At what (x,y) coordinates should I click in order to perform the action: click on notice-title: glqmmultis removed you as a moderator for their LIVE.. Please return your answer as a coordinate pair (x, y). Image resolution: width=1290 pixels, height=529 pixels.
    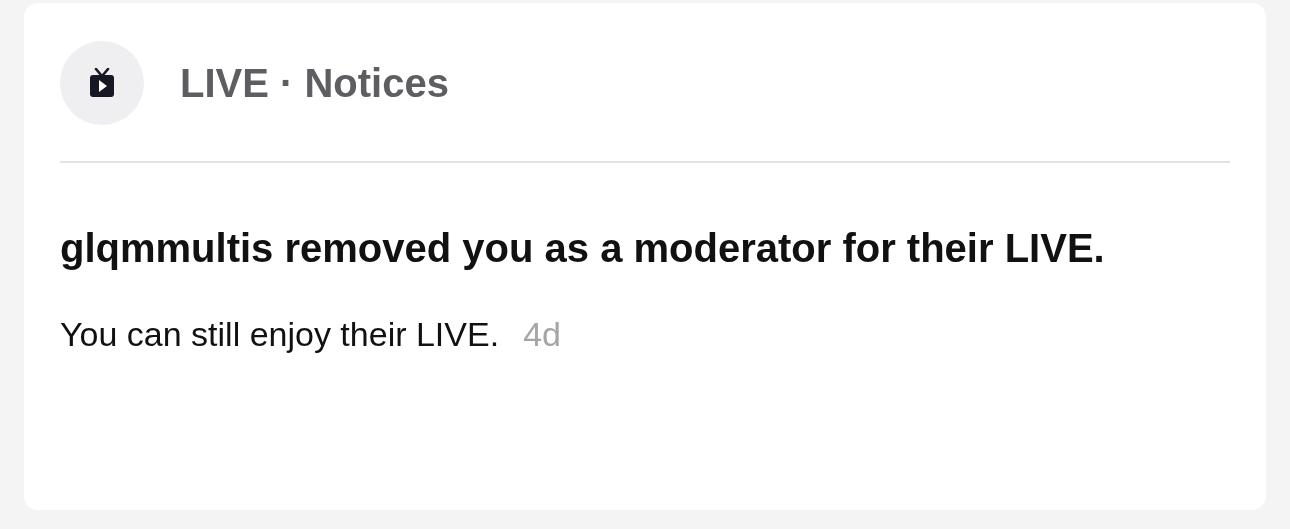
    Looking at the image, I should click on (583, 248).